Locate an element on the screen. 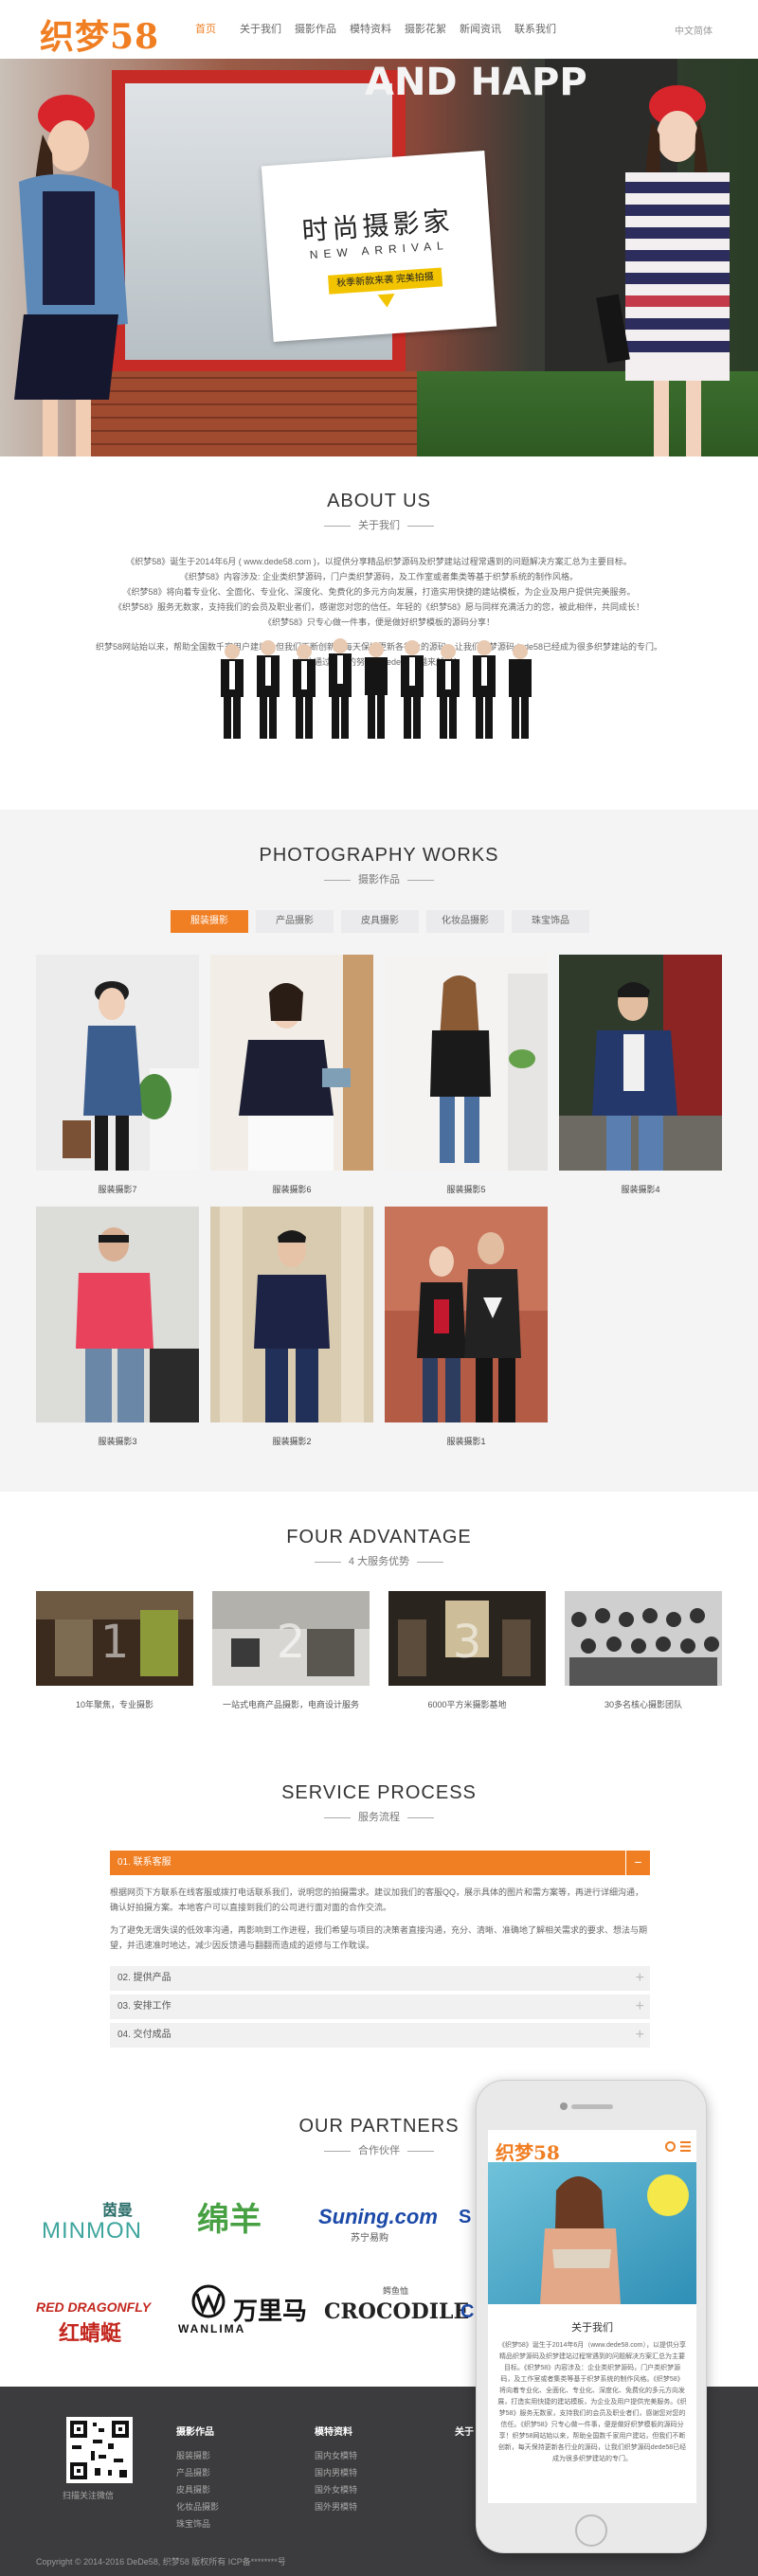 This screenshot has height=2576, width=758. menu-icon is located at coordinates (685, 2146).